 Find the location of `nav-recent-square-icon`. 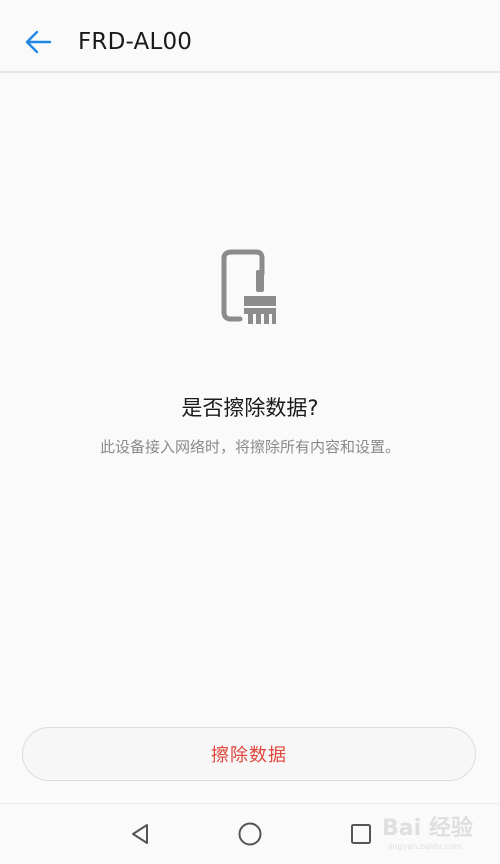

nav-recent-square-icon is located at coordinates (361, 834).